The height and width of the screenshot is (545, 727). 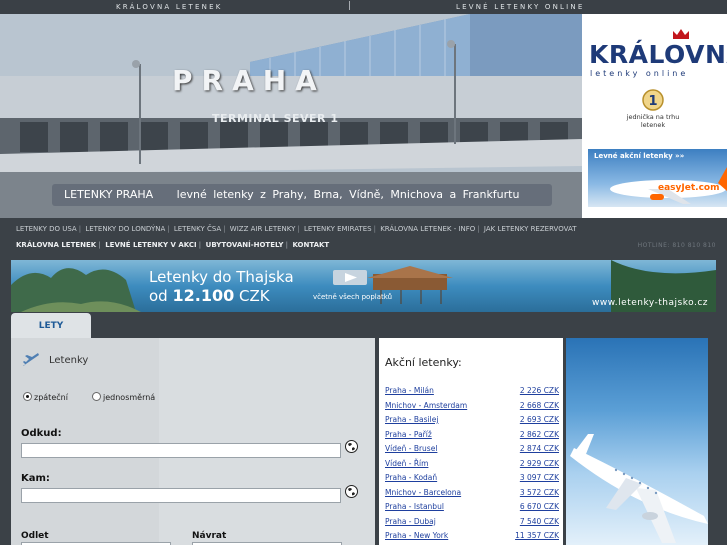 What do you see at coordinates (427, 229) in the screenshot?
I see `nav-link-info: KRÁLOVNA LETENEK - INFO` at bounding box center [427, 229].